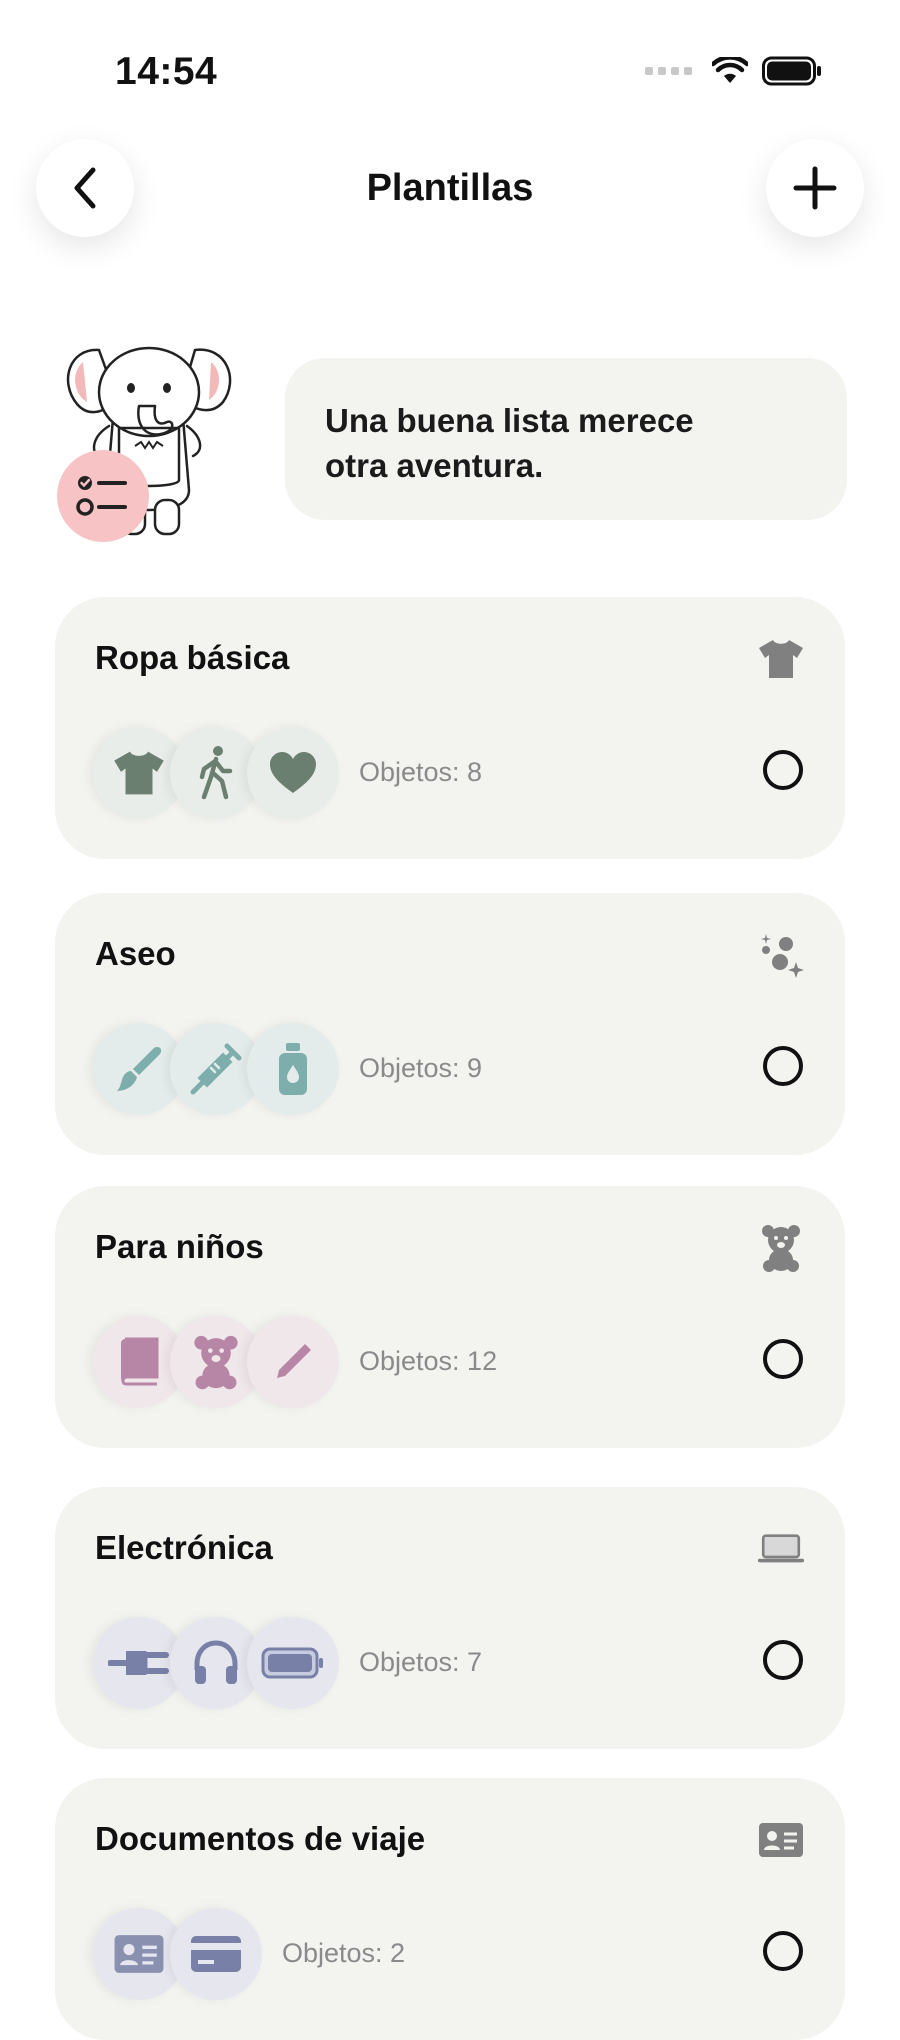 The height and width of the screenshot is (2040, 900). I want to click on template-card-documentos-de-viaje: Documentos de viaje Objetos: 2, so click(450, 1909).